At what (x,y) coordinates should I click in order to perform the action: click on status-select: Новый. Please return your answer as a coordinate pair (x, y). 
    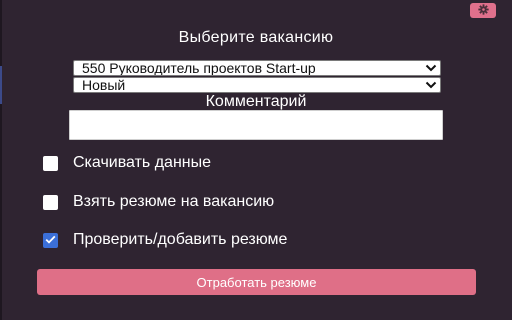
    Looking at the image, I should click on (257, 85).